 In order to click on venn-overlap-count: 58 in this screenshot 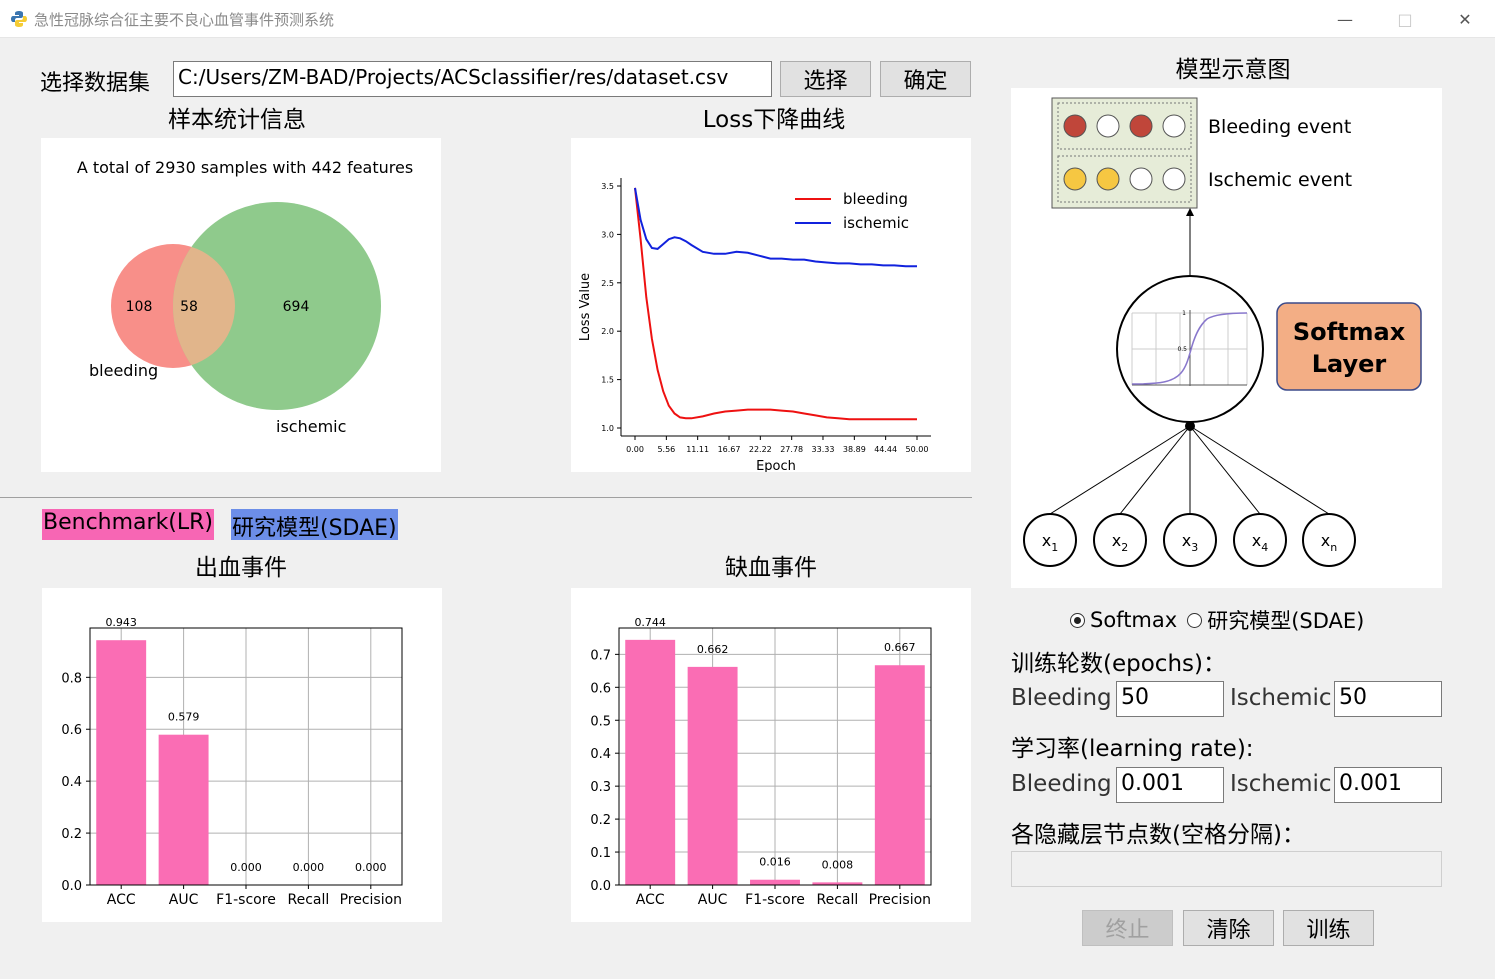, I will do `click(189, 307)`.